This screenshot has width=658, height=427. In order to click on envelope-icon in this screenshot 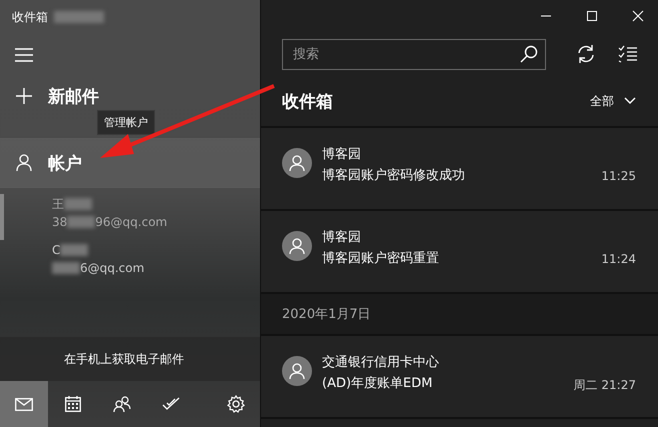, I will do `click(24, 404)`.